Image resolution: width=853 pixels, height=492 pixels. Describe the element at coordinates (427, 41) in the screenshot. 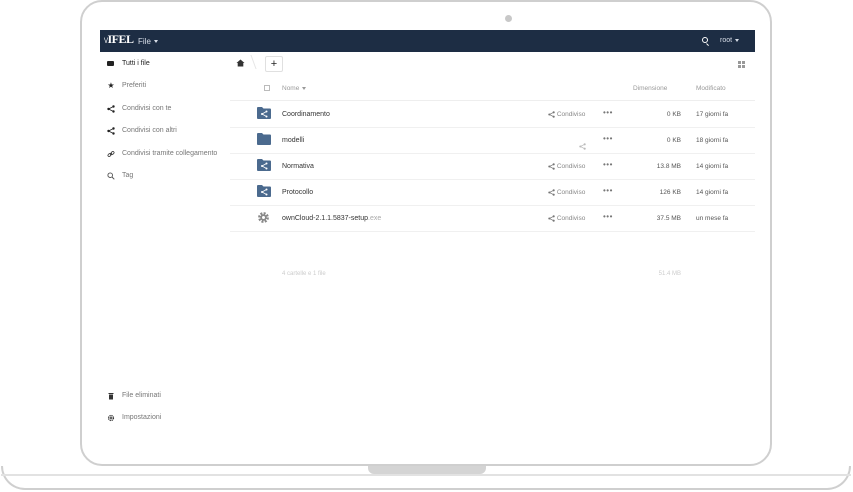

I see `header-bar: \/IFEL File root` at that location.